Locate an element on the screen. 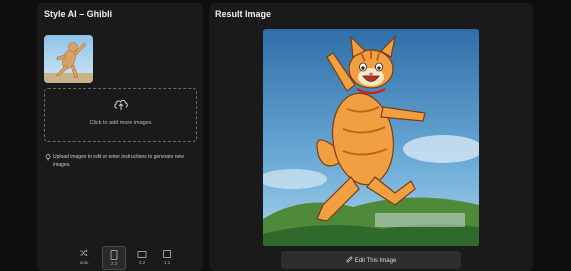 The height and width of the screenshot is (271, 571). aspect-ratio-selector: auto 2:3 3:2 1:1 is located at coordinates (136, 258).